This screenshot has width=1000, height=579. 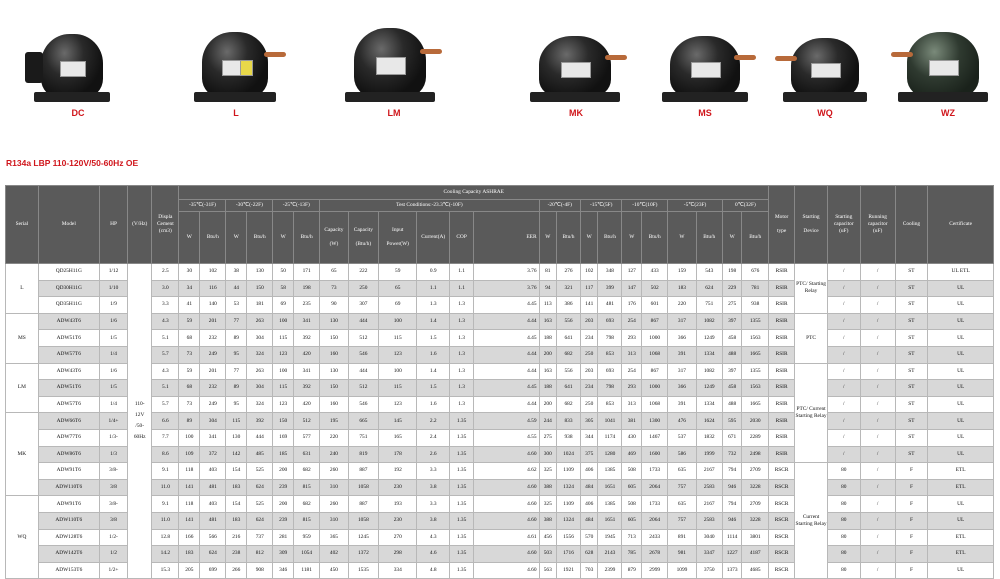 What do you see at coordinates (260, 537) in the screenshot?
I see `capacity-value: 737` at bounding box center [260, 537].